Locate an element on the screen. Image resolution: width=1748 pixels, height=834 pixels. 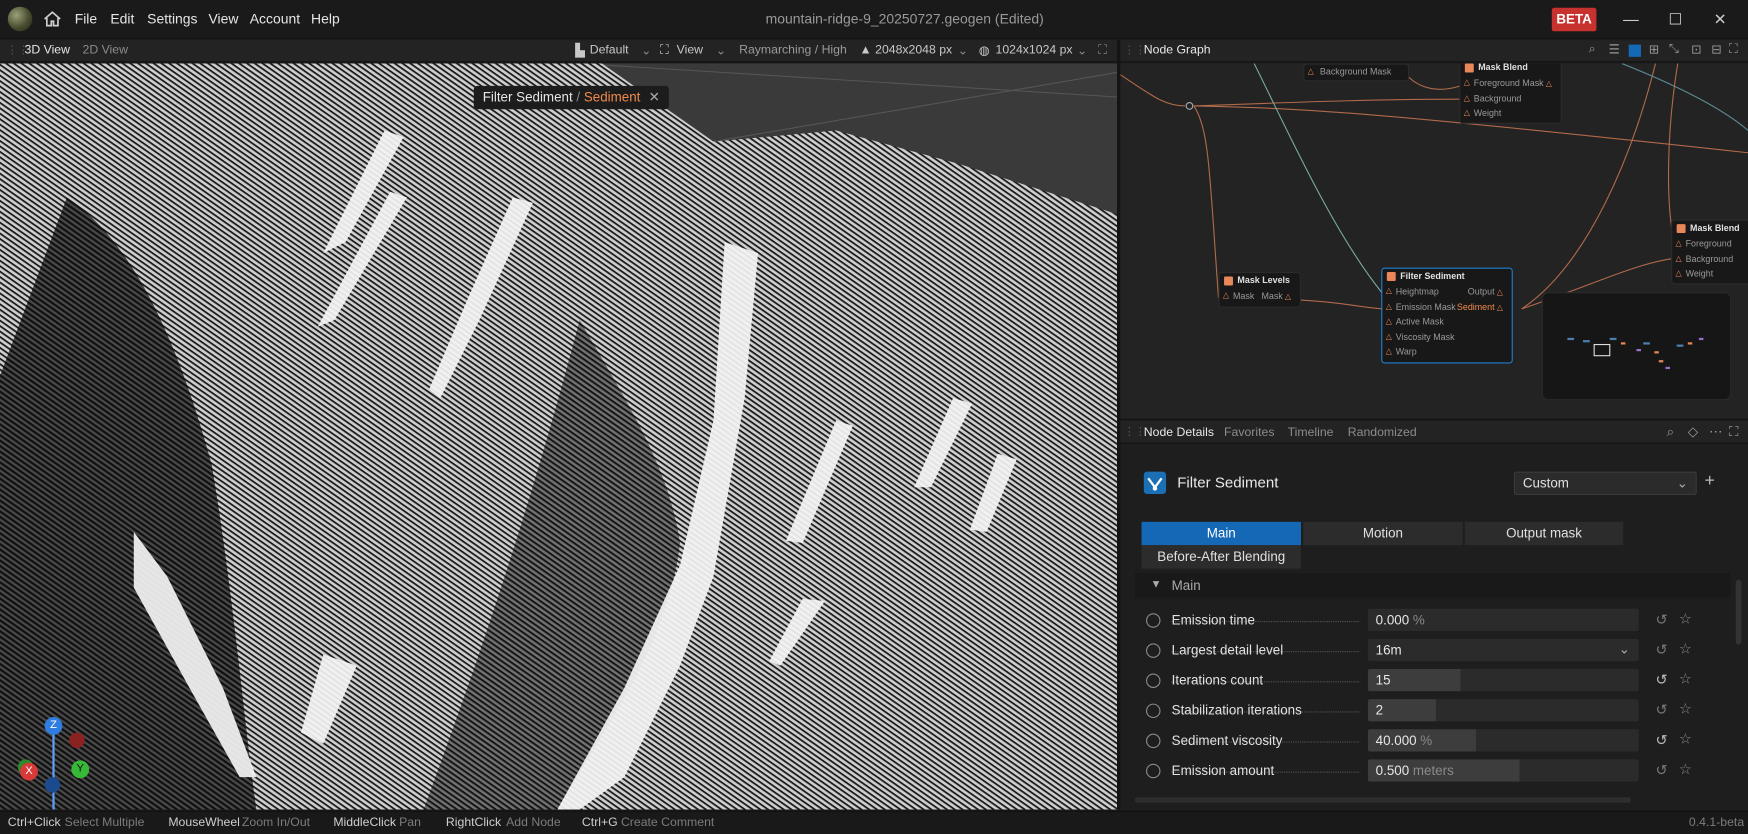
layout-icon is located at coordinates (1634, 50).